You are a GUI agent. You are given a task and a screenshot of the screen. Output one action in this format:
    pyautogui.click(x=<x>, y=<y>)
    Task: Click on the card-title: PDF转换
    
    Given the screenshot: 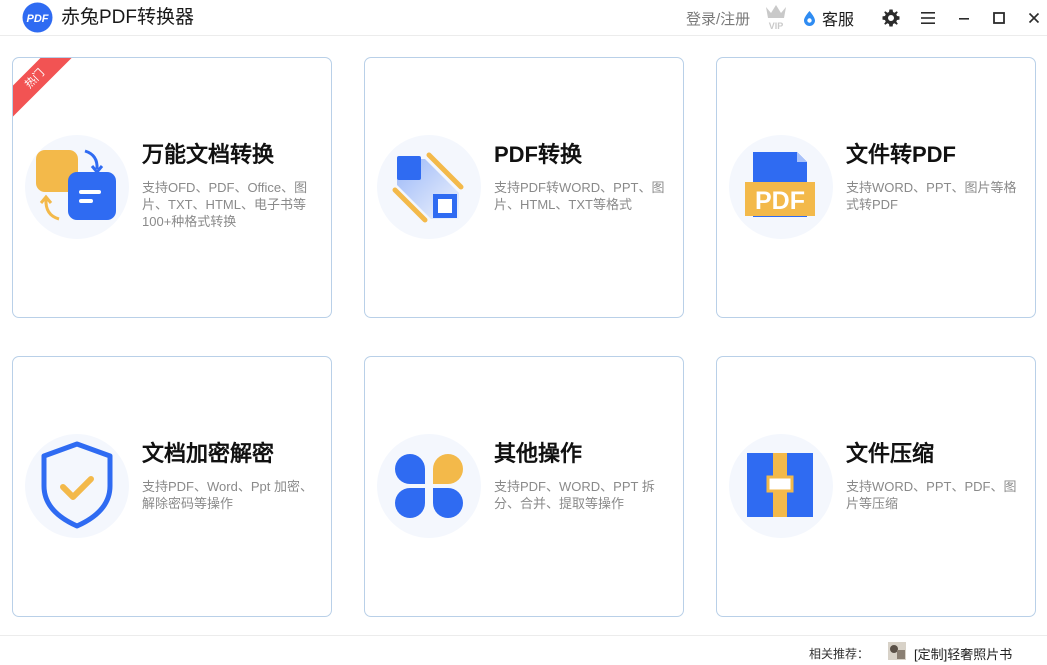 What is the action you would take?
    pyautogui.click(x=538, y=154)
    